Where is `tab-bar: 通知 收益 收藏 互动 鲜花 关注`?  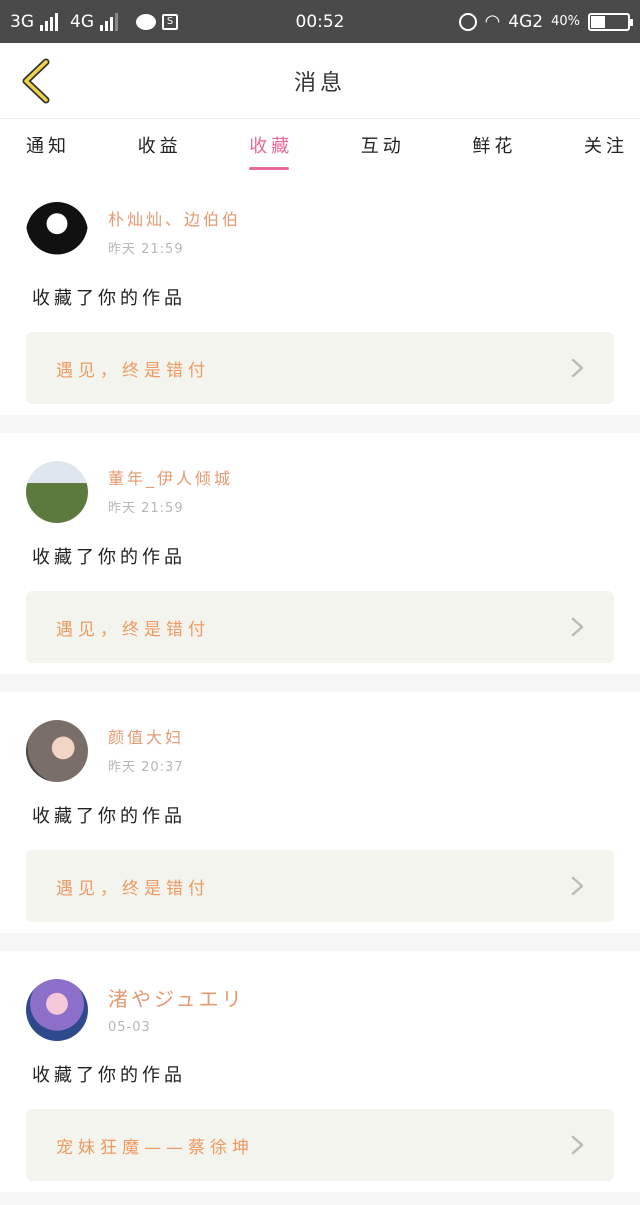 tab-bar: 通知 收益 收藏 互动 鲜花 关注 is located at coordinates (320, 146).